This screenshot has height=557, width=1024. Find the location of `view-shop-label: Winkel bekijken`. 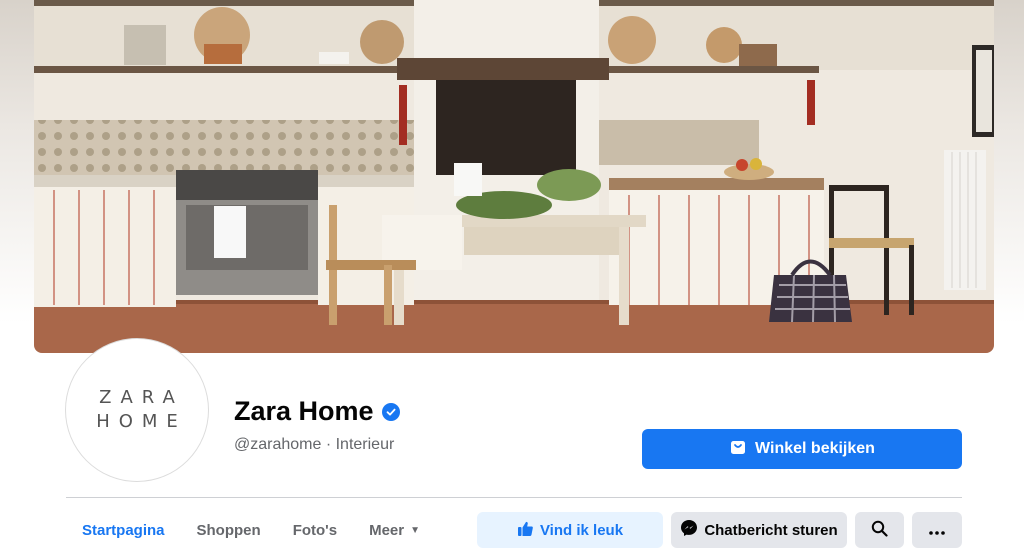

view-shop-label: Winkel bekijken is located at coordinates (815, 448).